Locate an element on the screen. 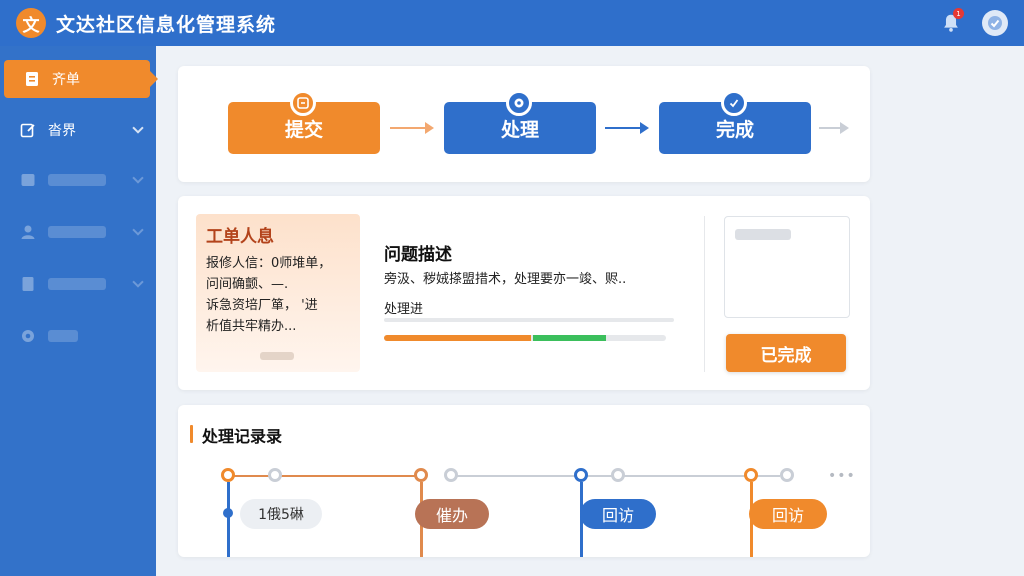 Image resolution: width=1024 pixels, height=576 pixels. check-icon is located at coordinates (734, 103).